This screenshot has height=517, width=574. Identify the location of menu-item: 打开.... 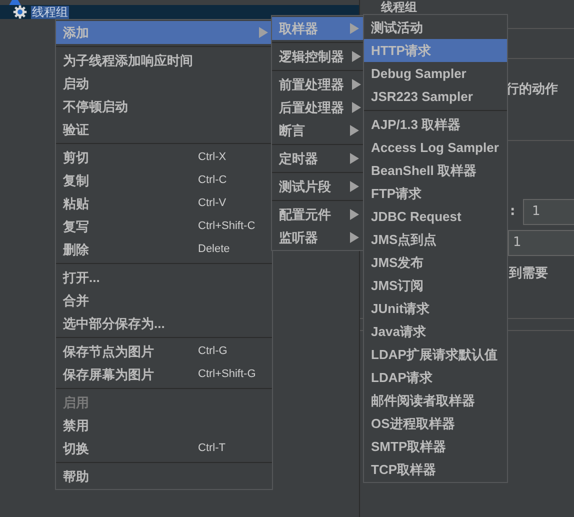
(164, 277).